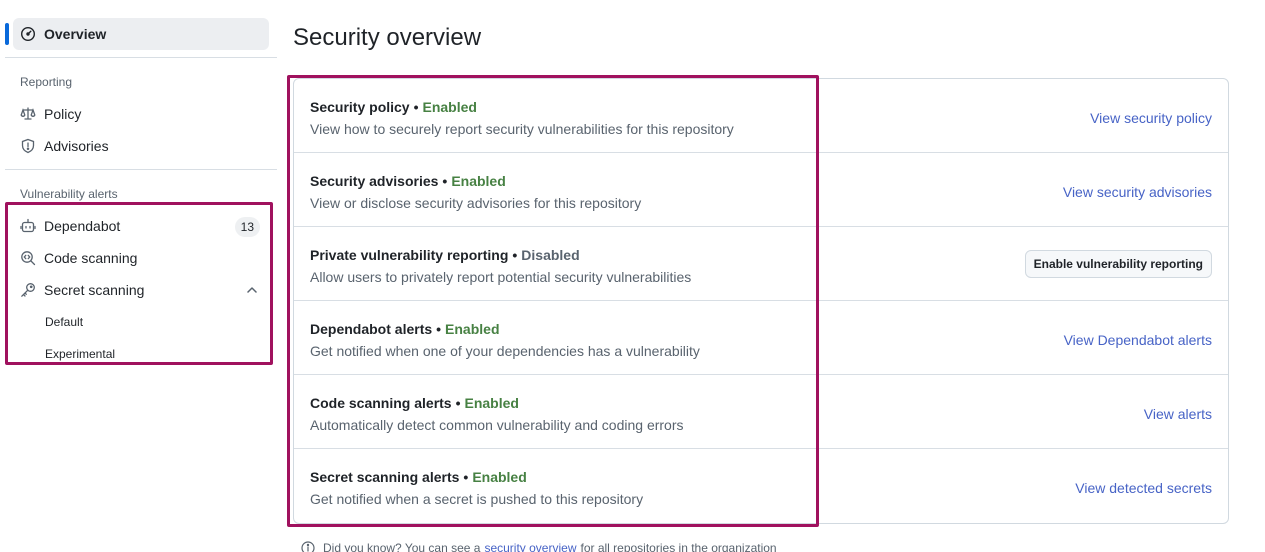 This screenshot has height=552, width=1265. I want to click on info-icon, so click(308, 546).